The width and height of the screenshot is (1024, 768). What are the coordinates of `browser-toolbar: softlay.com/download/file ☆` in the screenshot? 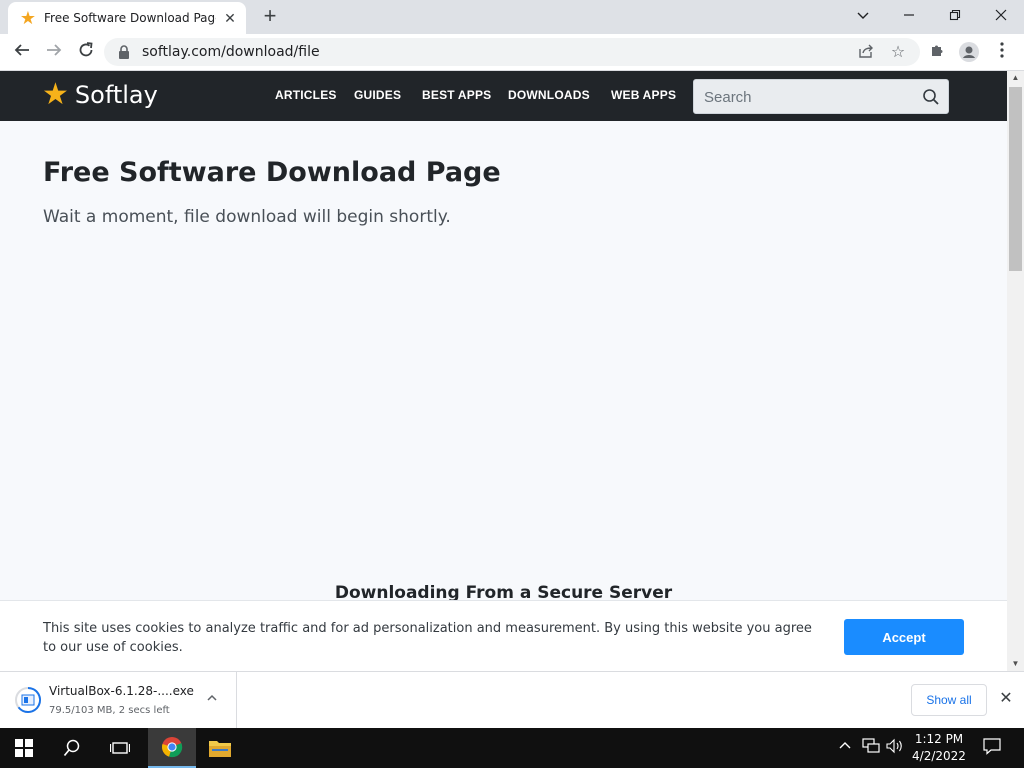 It's located at (512, 52).